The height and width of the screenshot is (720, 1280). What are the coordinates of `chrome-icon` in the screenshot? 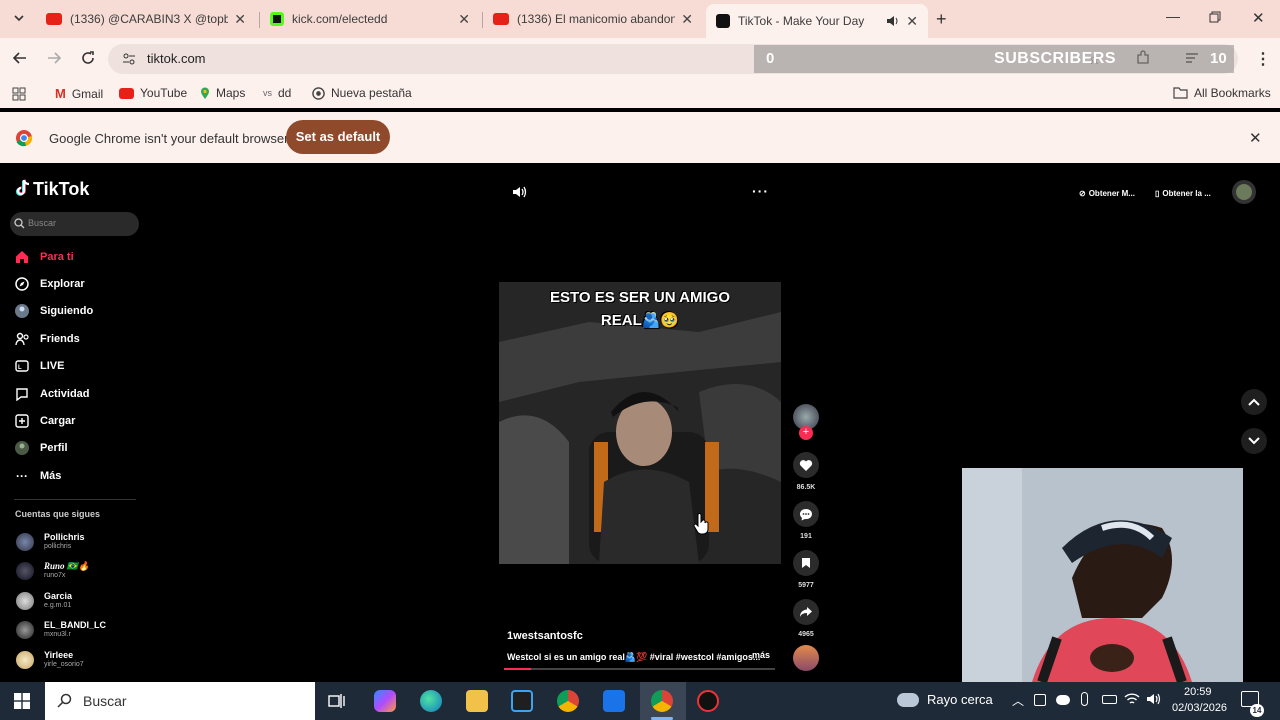 It's located at (568, 701).